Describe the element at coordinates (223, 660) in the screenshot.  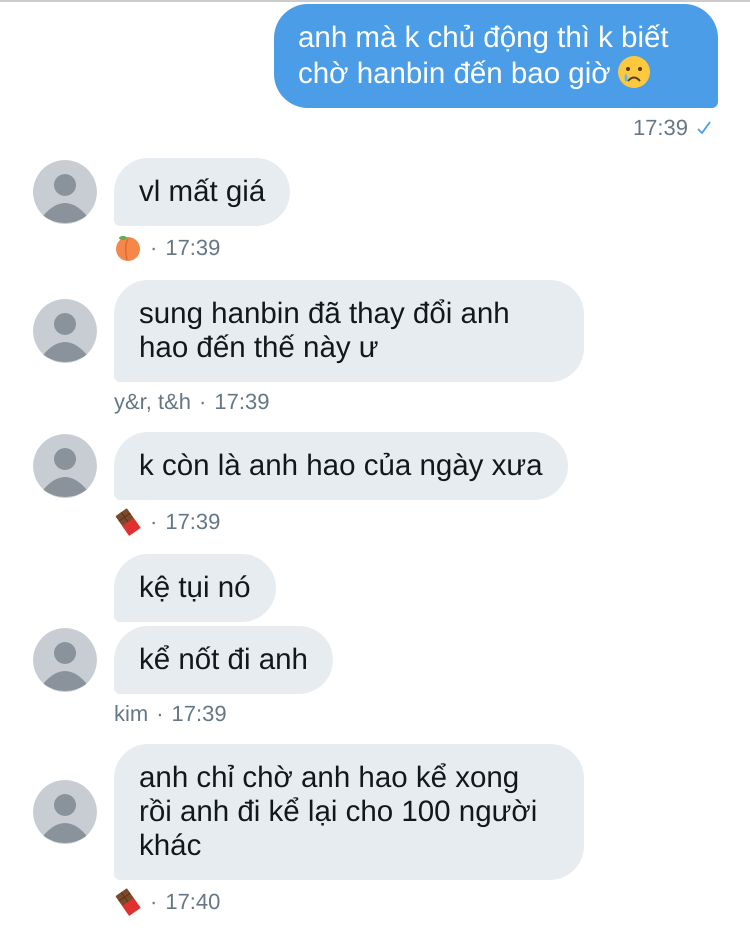
I see `message-bubble: kể nốt đi anh` at that location.